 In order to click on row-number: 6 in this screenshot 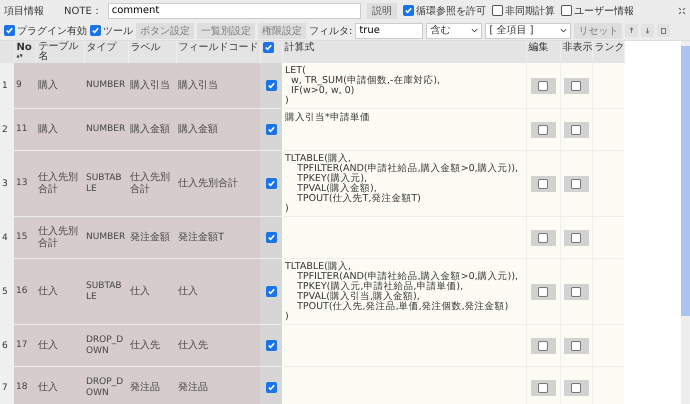, I will do `click(5, 345)`.